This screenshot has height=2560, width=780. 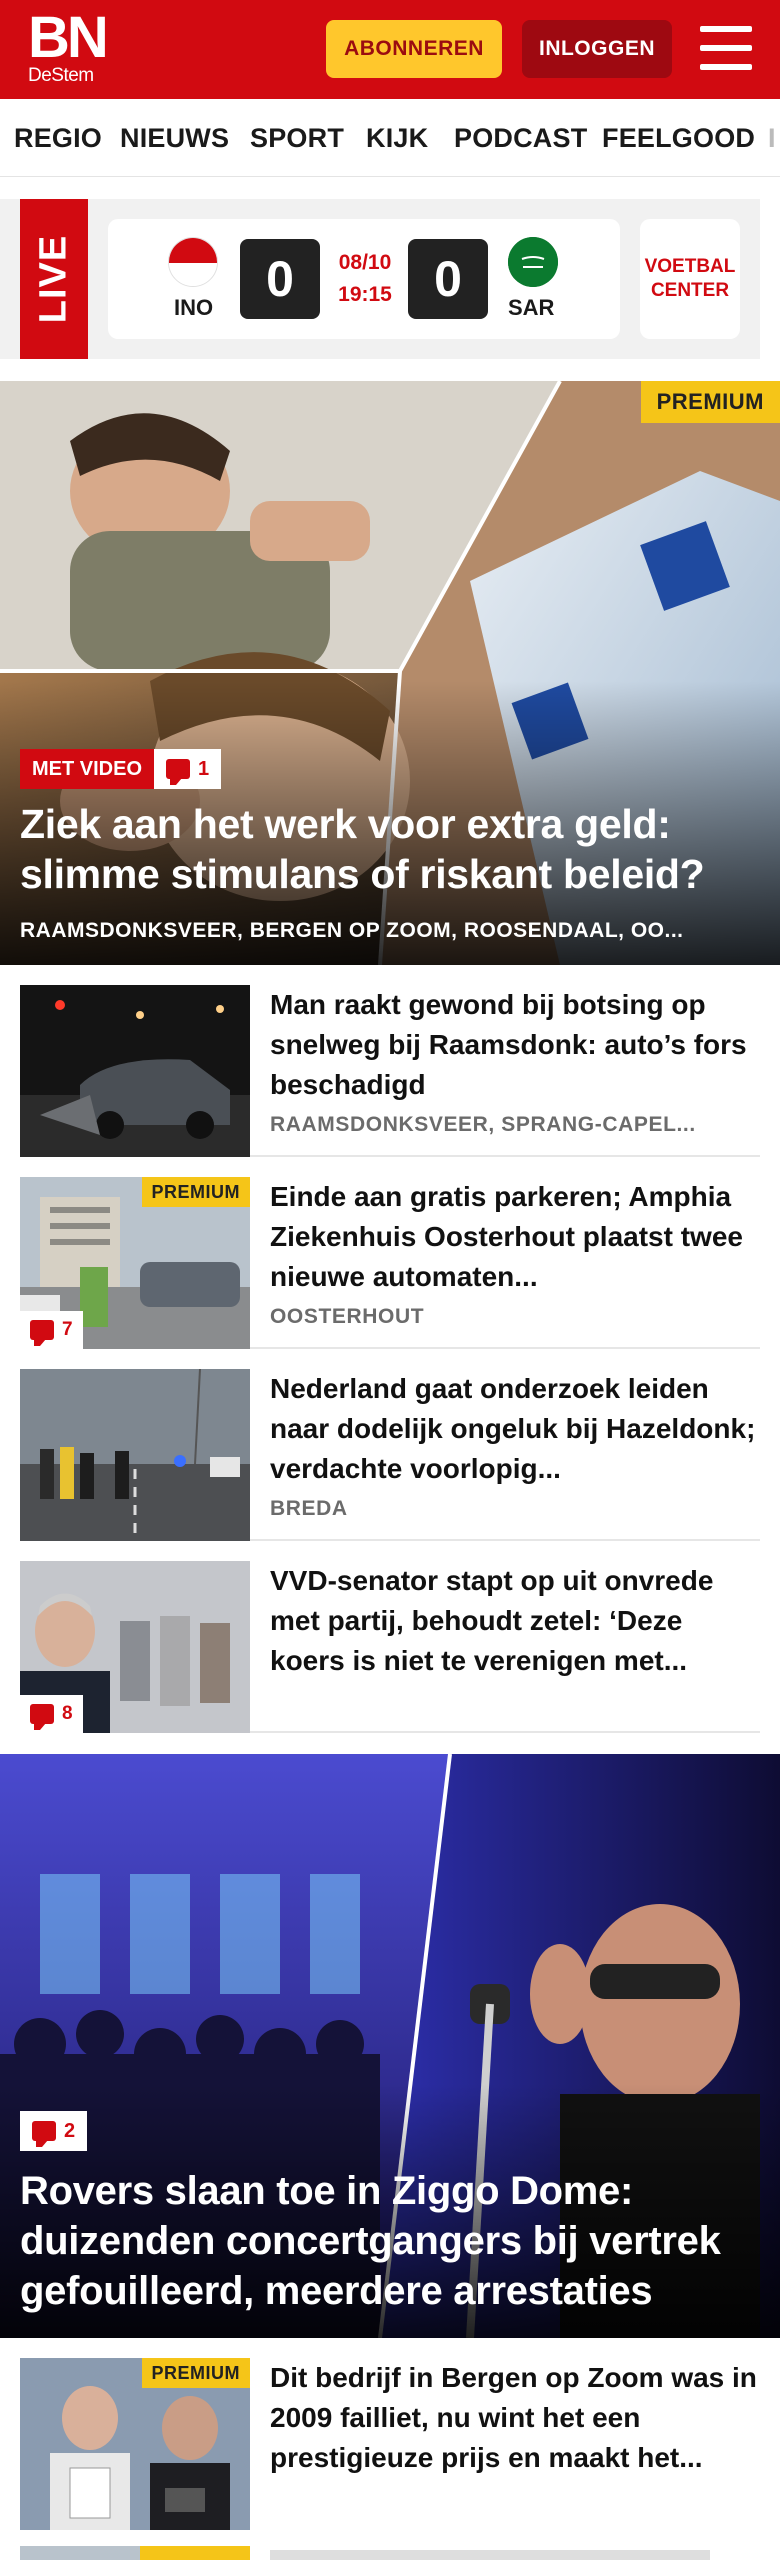 I want to click on comment-count-badge: 7, so click(x=51, y=1330).